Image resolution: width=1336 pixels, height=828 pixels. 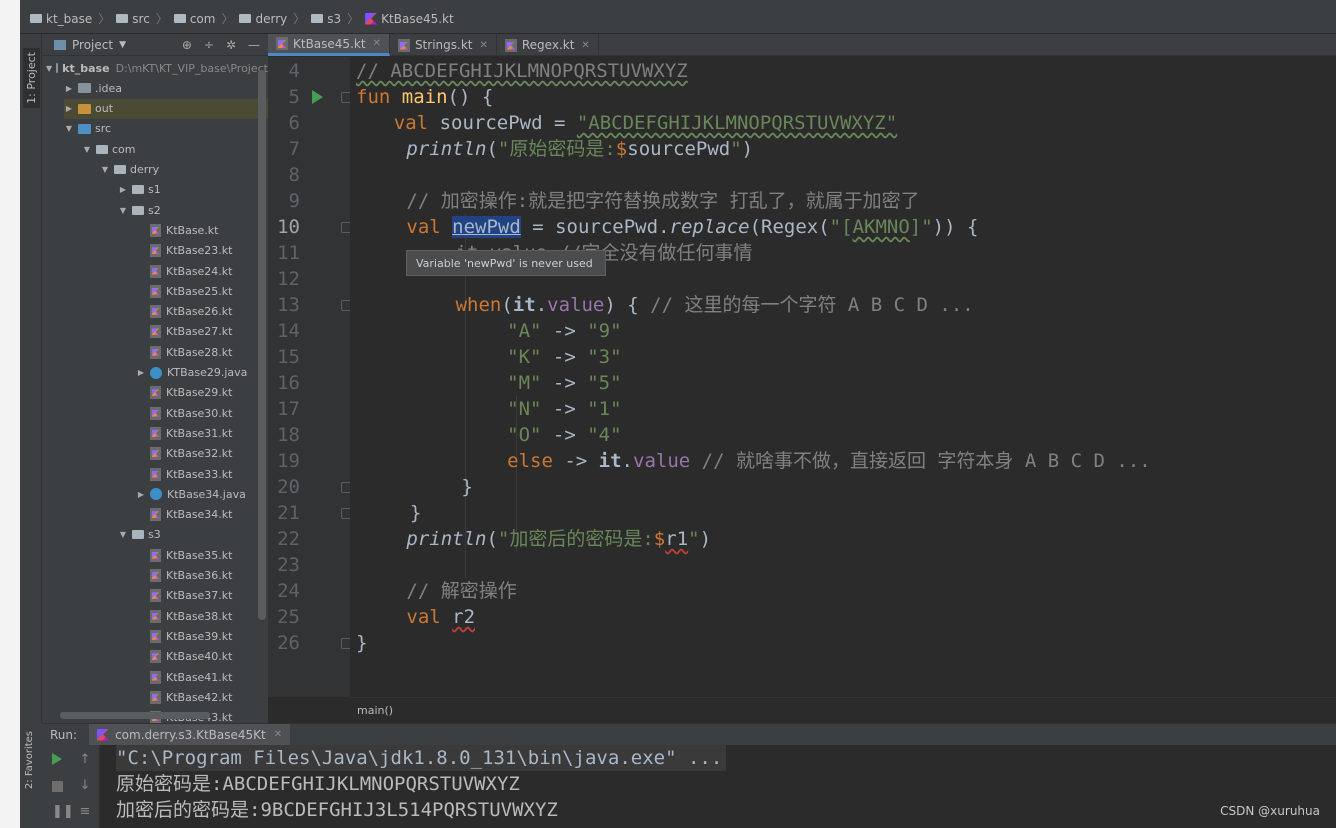 What do you see at coordinates (57, 759) in the screenshot?
I see `rerun-icon` at bounding box center [57, 759].